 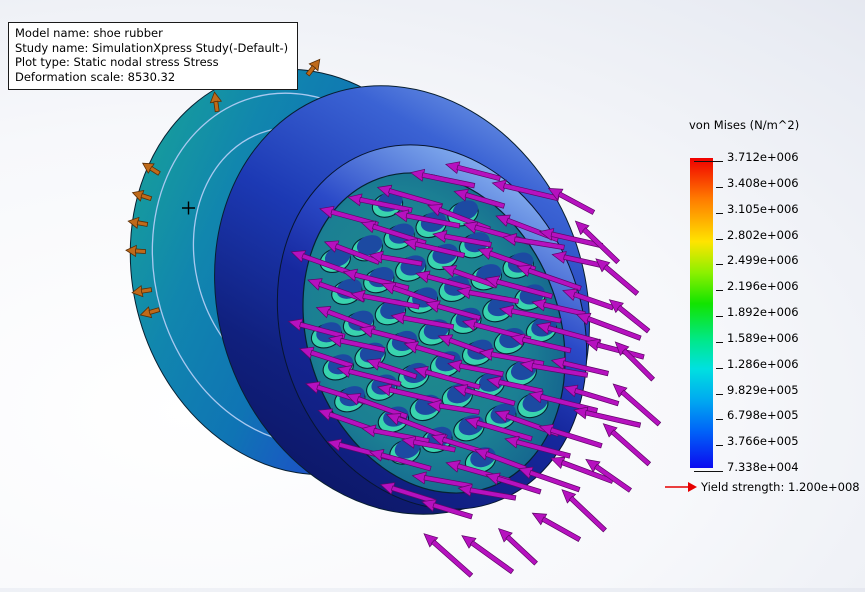 I want to click on legend-scale-row: 3.712e+006, so click(x=746, y=157).